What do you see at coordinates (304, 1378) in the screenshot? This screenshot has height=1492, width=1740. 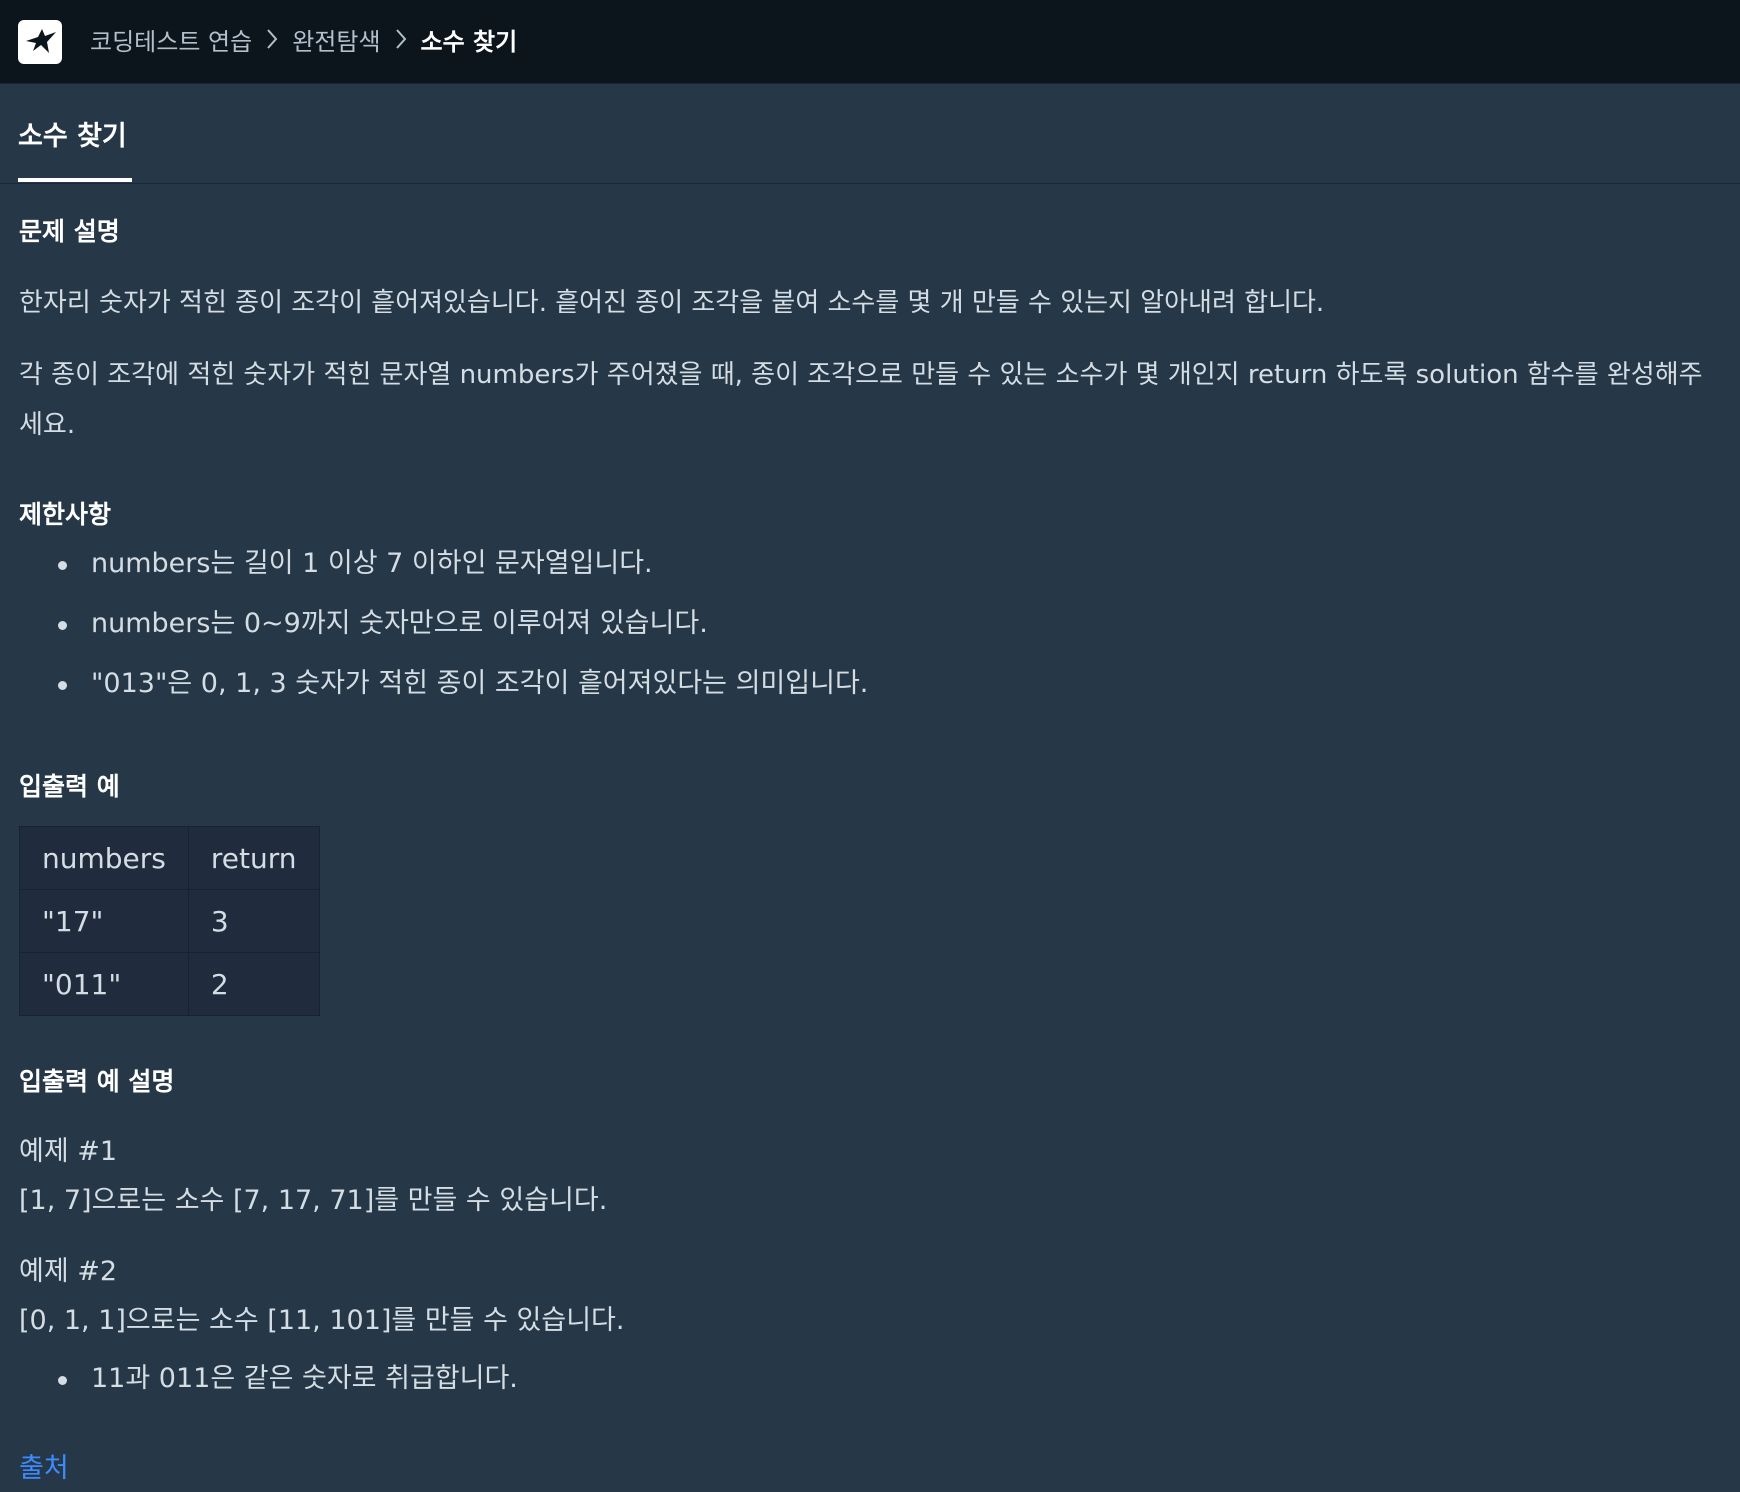 I see `list-item-text: 11과 011은 같은 숫자로 취급합니다.` at bounding box center [304, 1378].